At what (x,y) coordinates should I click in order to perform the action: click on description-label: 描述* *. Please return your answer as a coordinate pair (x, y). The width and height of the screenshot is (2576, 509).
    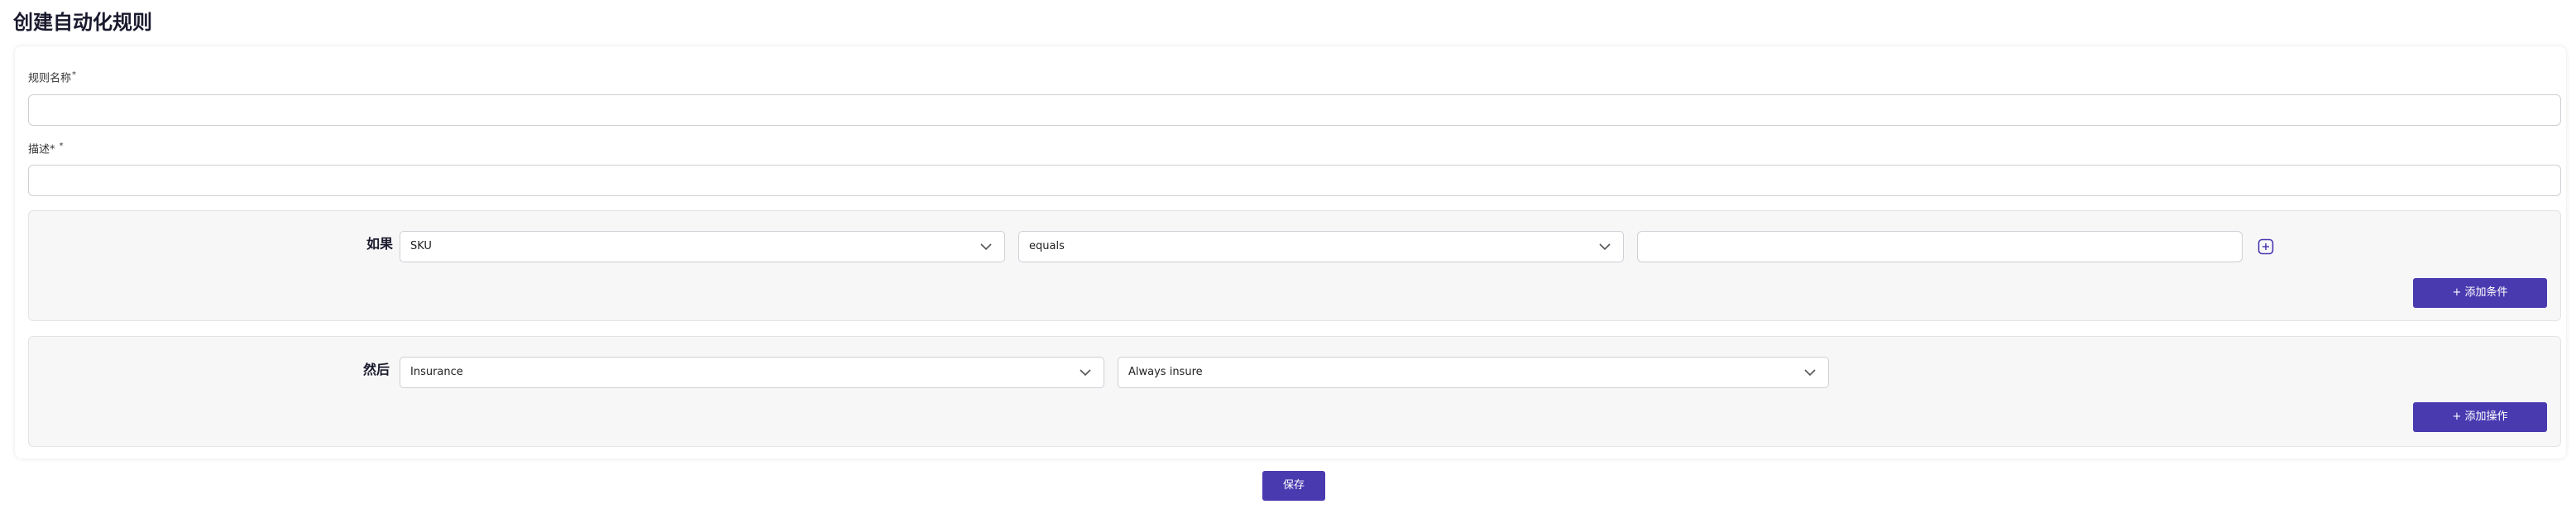
    Looking at the image, I should click on (46, 148).